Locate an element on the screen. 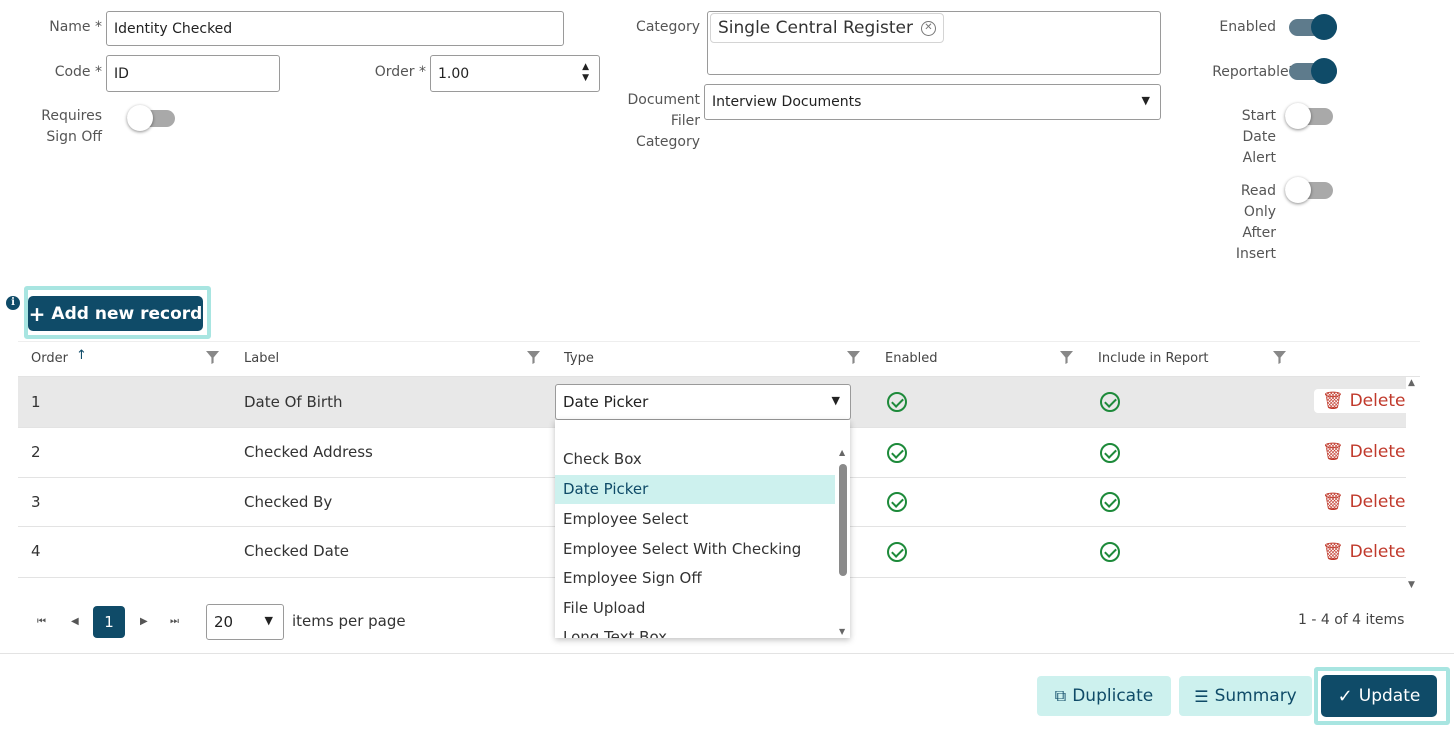 The image size is (1454, 730). dropdown-arrow-icon: ▼ is located at coordinates (835, 400).